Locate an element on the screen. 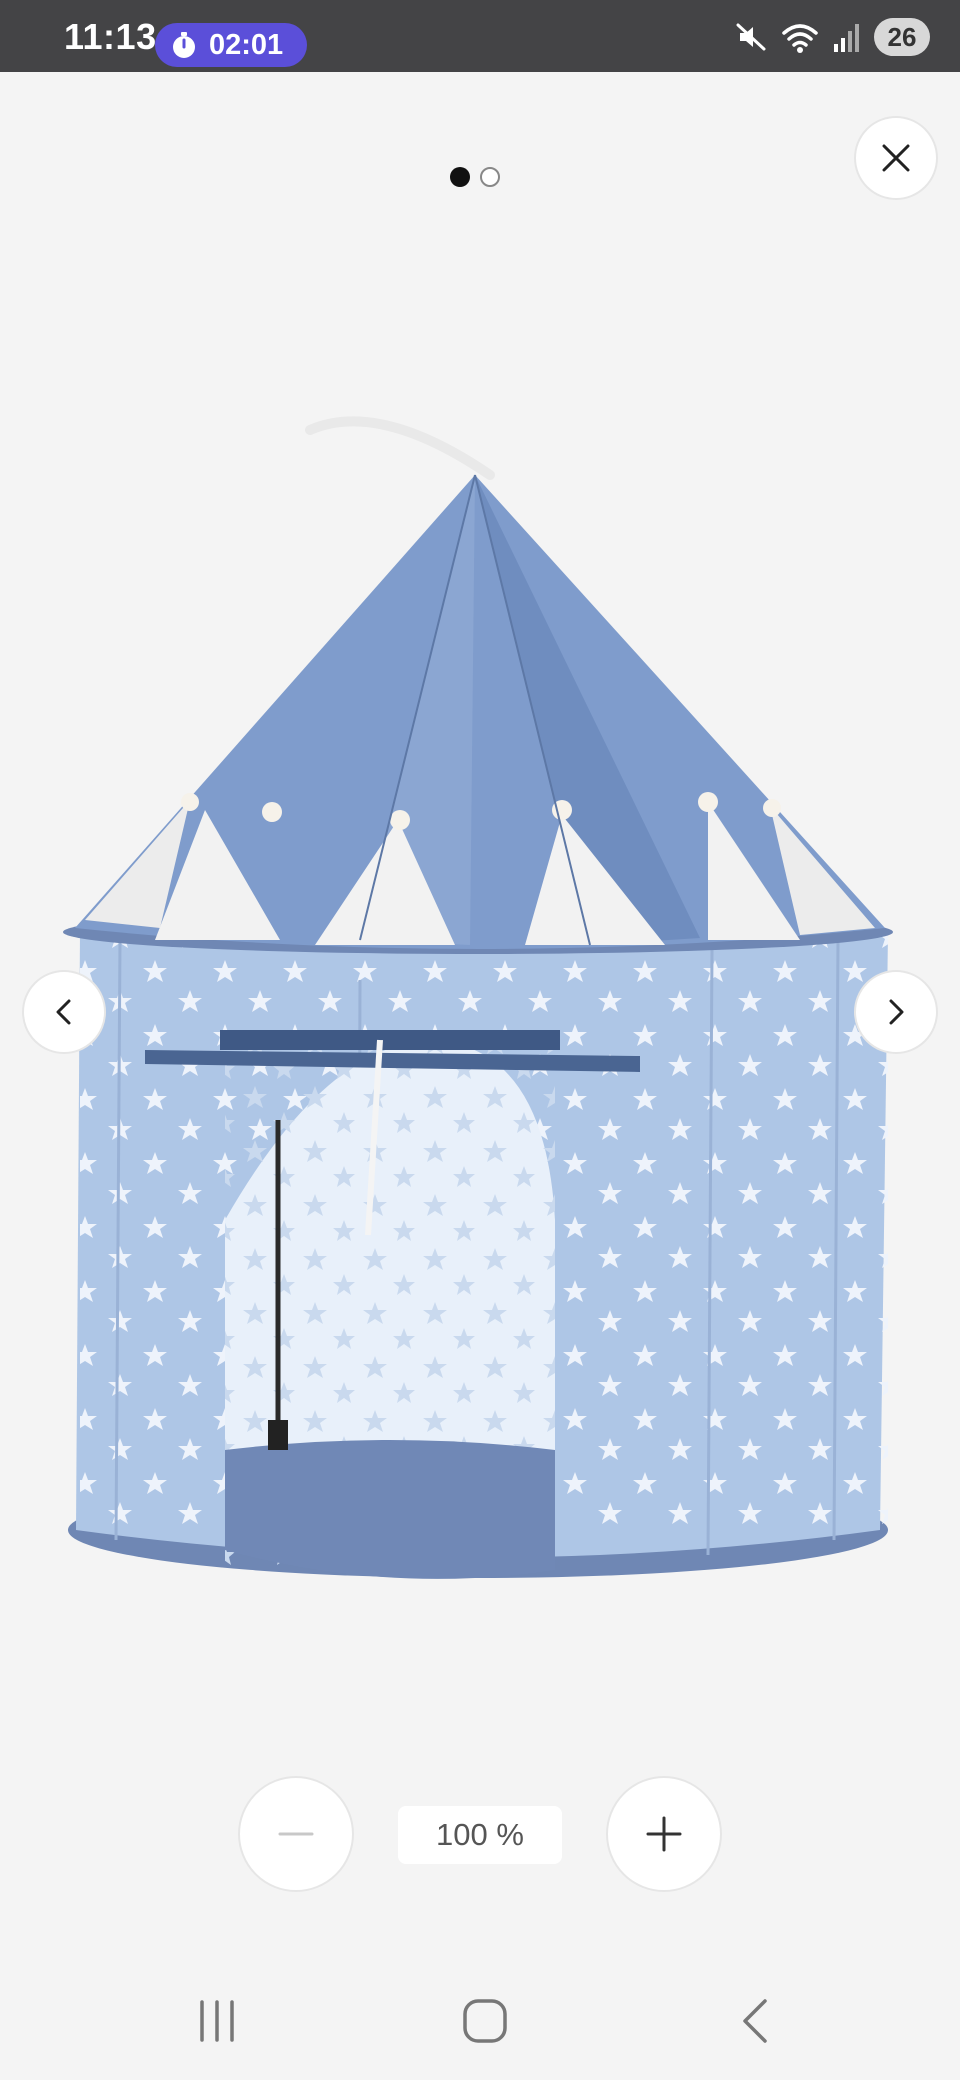 This screenshot has width=960, height=2080. next-image-button is located at coordinates (896, 1012).